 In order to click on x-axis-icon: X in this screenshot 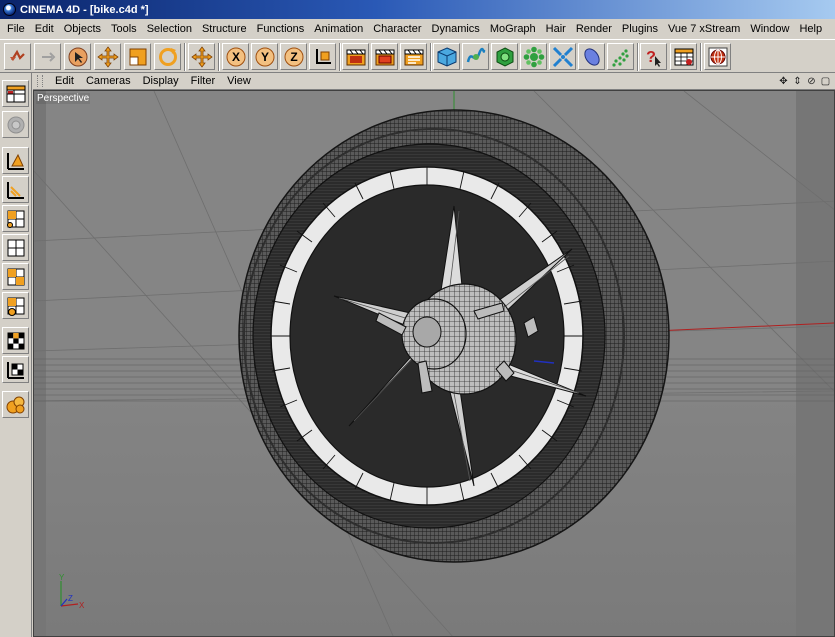, I will do `click(235, 56)`.